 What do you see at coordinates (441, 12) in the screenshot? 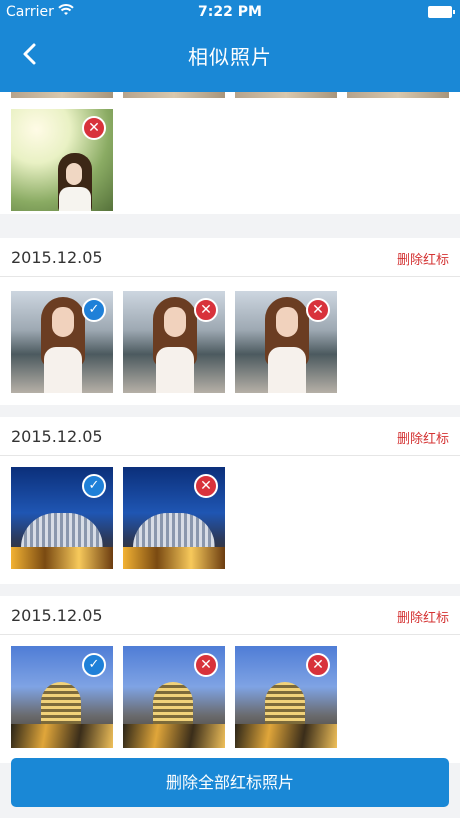
I see `battery-icon` at bounding box center [441, 12].